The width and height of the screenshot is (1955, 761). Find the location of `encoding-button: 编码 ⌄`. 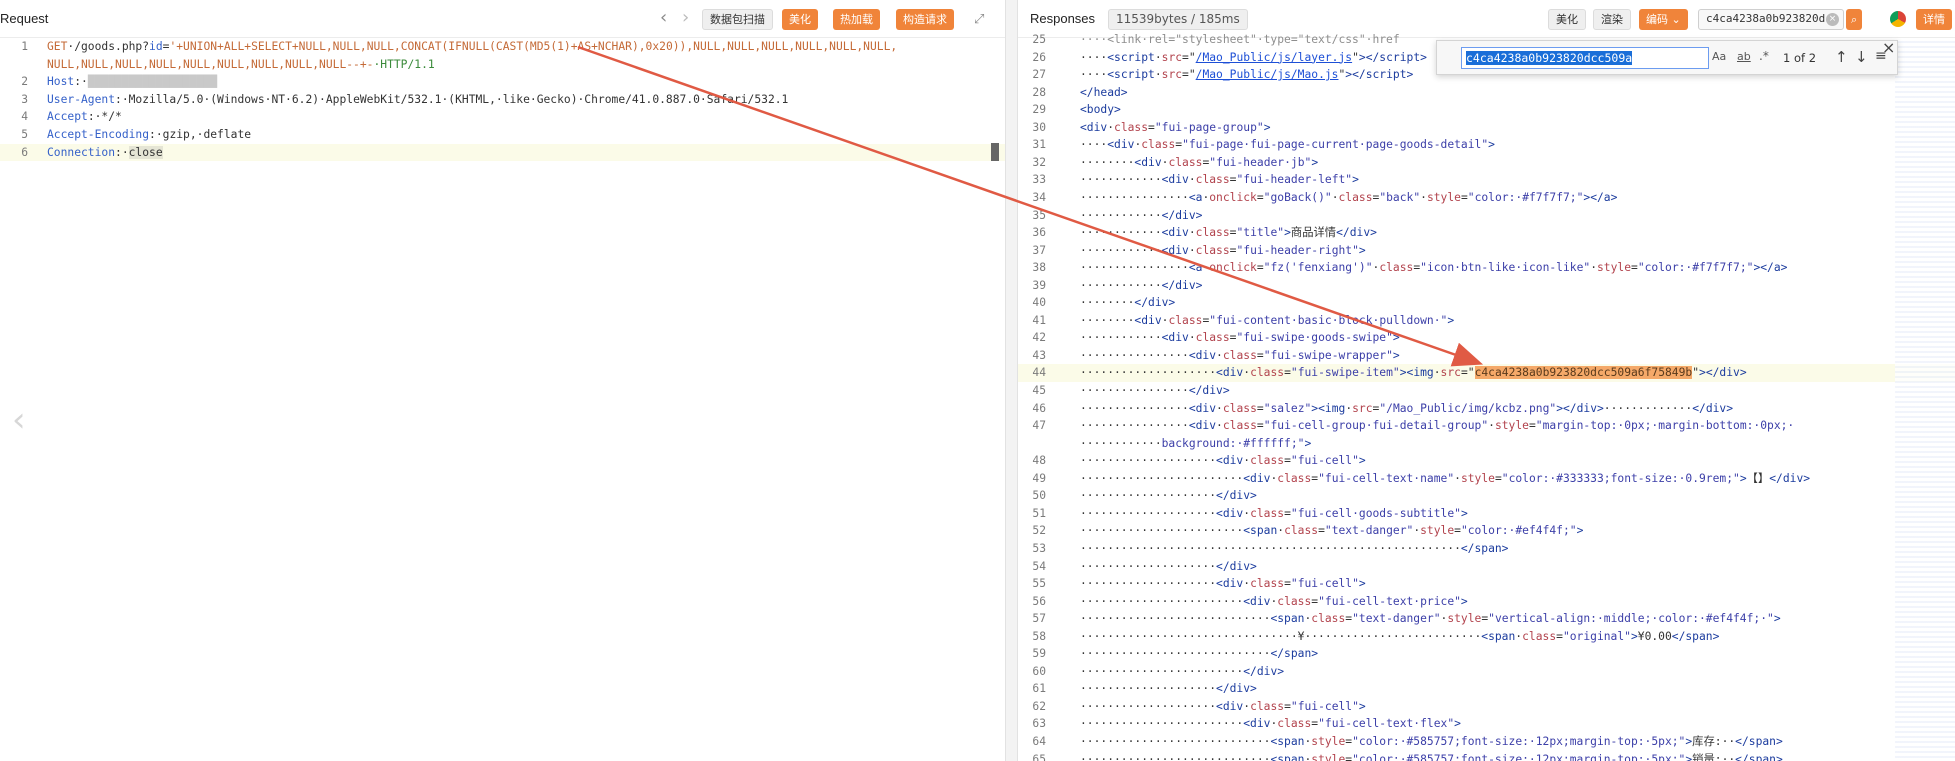

encoding-button: 编码 ⌄ is located at coordinates (1663, 19).